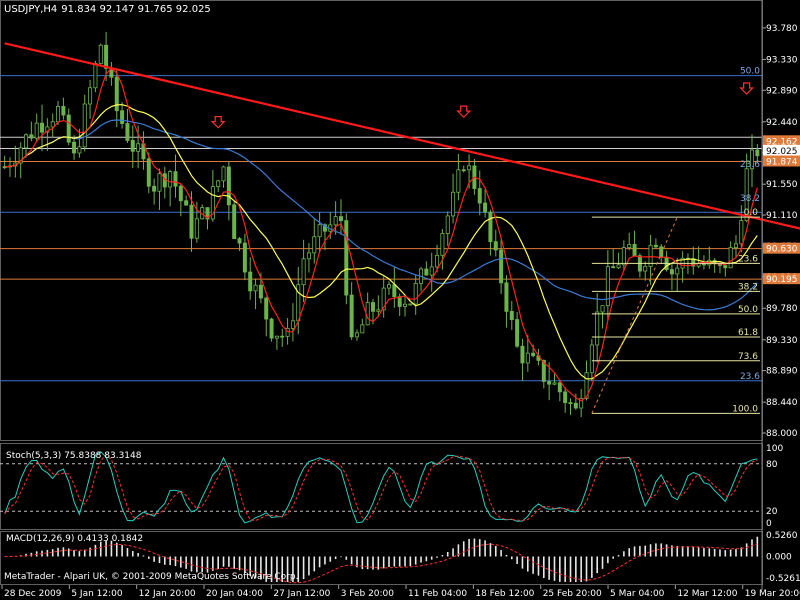 Image resolution: width=800 pixels, height=600 pixels. I want to click on fib-left-label-2: 38.2, so click(750, 199).